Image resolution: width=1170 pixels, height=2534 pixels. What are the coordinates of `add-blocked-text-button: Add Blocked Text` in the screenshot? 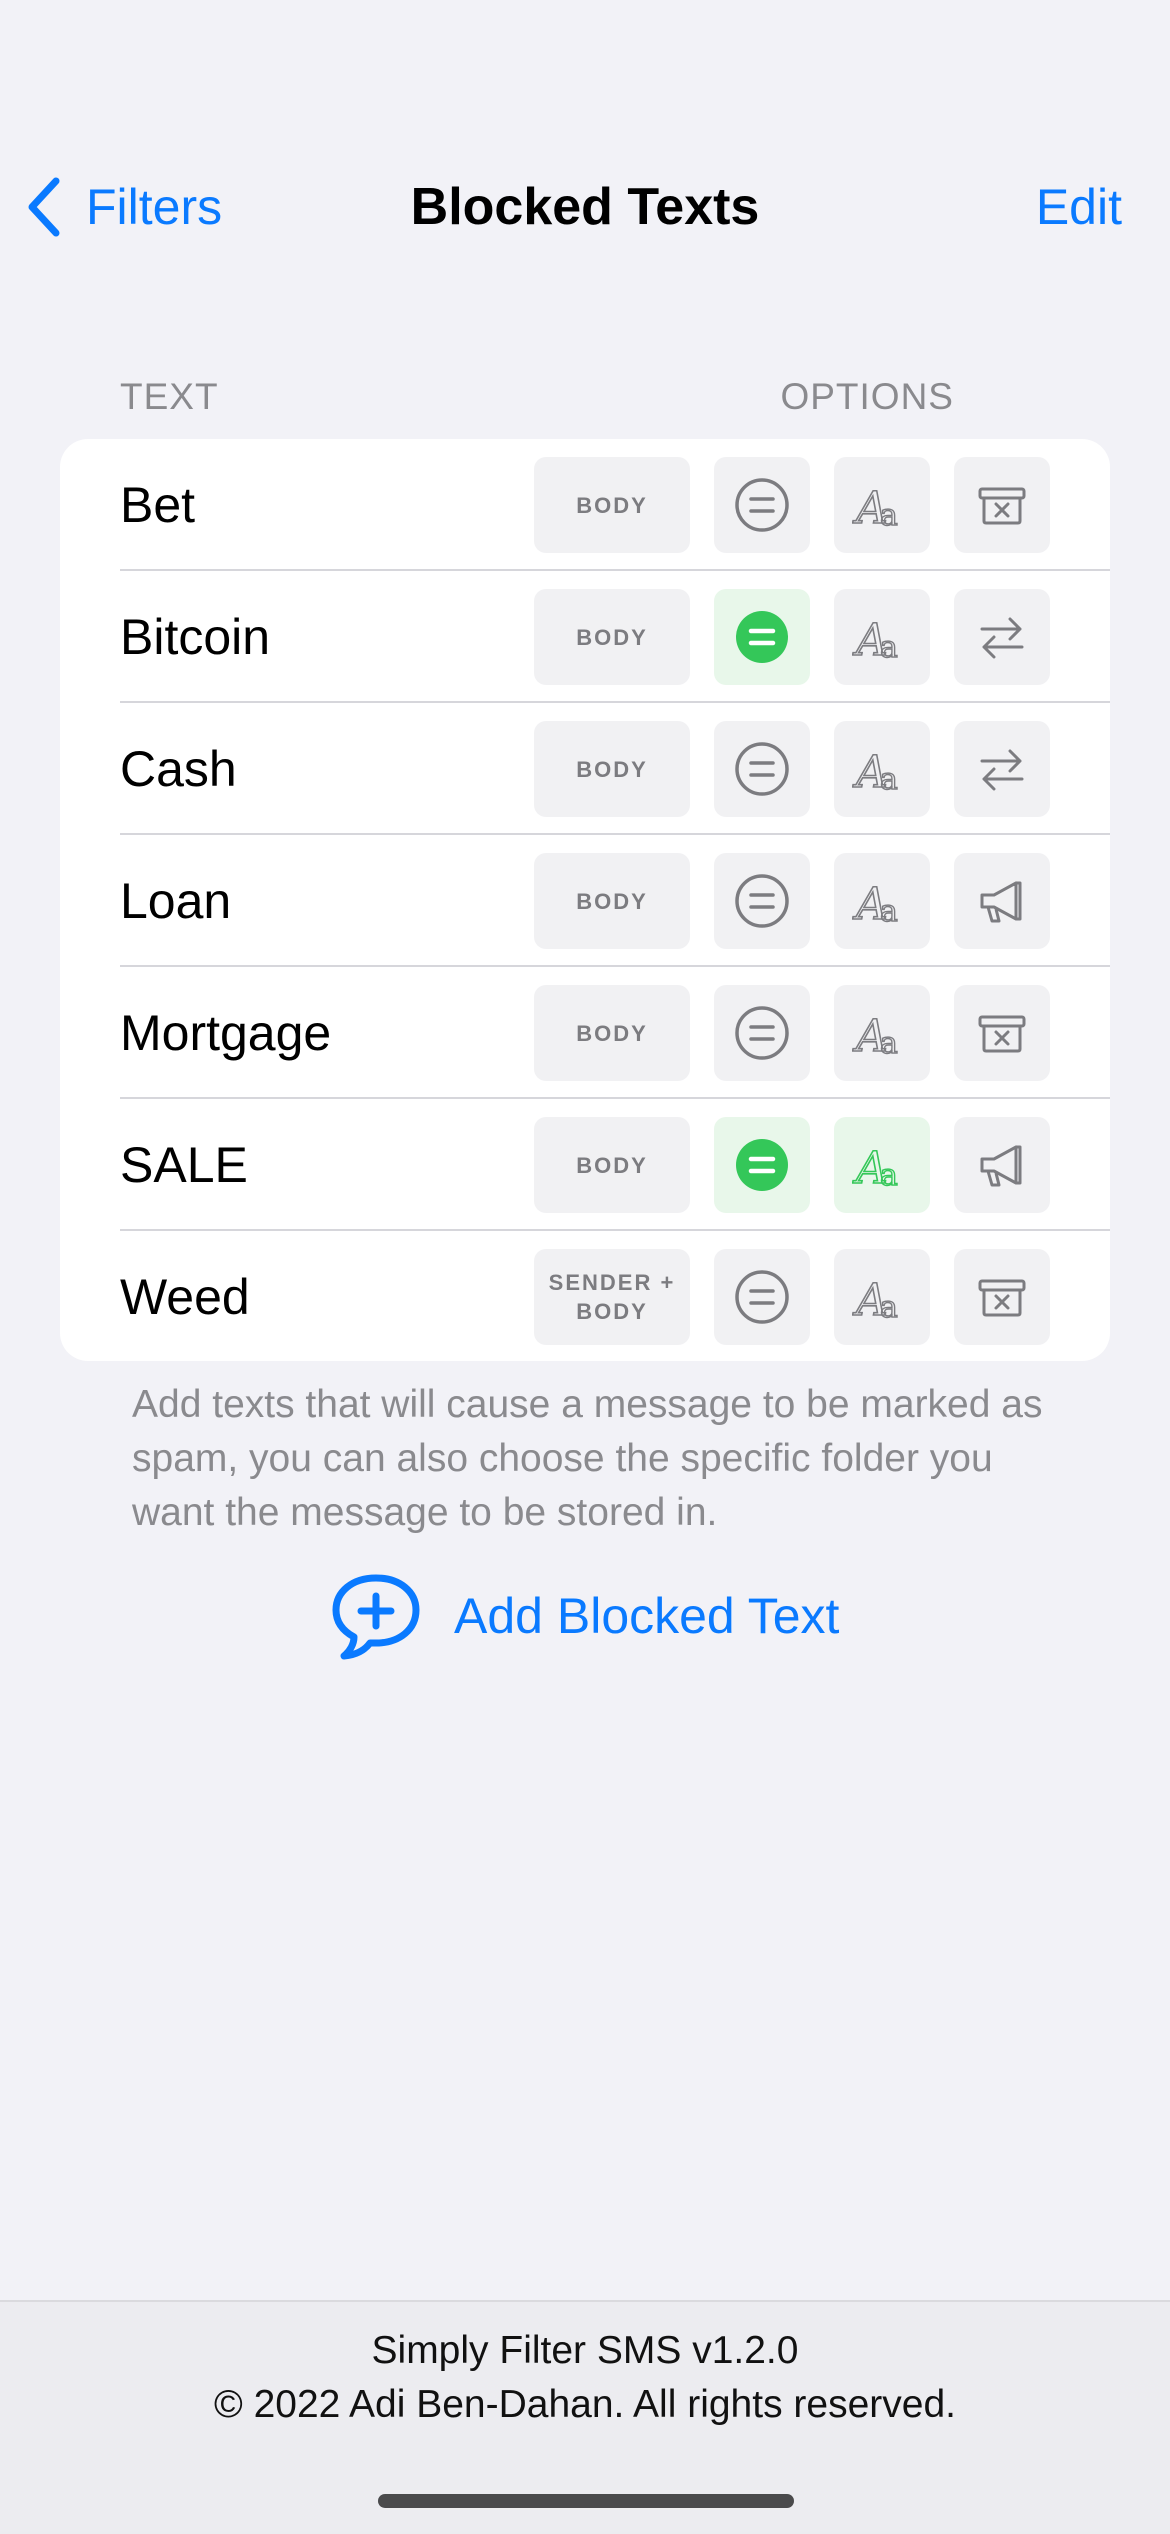 It's located at (583, 1616).